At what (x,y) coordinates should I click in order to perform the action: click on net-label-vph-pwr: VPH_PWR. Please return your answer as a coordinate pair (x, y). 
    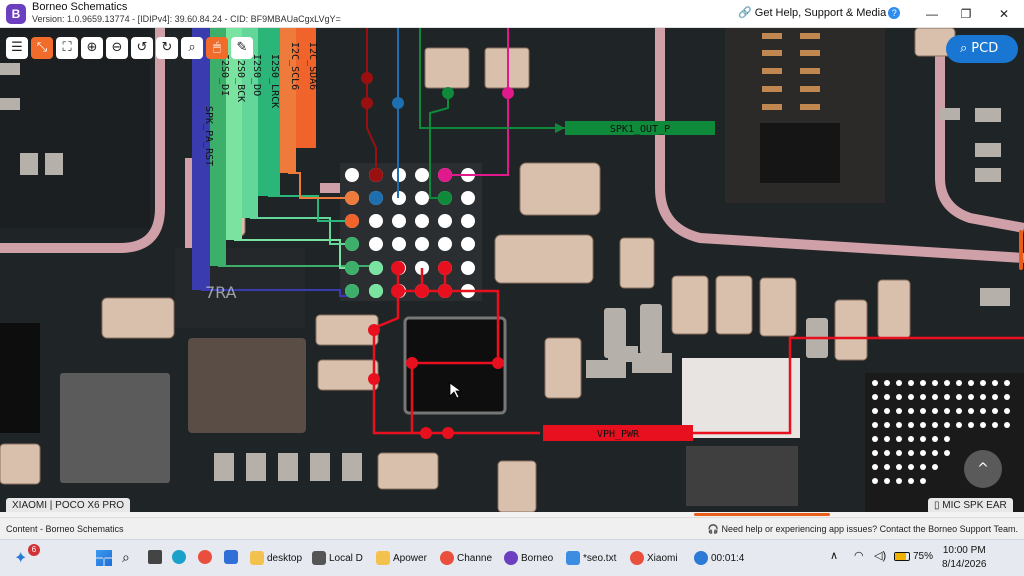
    Looking at the image, I should click on (618, 434).